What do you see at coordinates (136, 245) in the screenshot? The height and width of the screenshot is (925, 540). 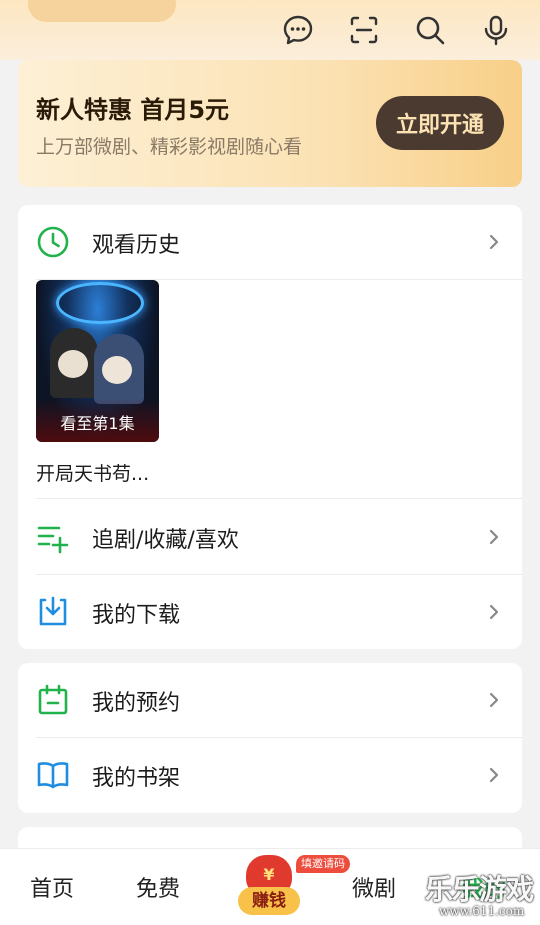 I see `watch-history-label: 观看历史` at bounding box center [136, 245].